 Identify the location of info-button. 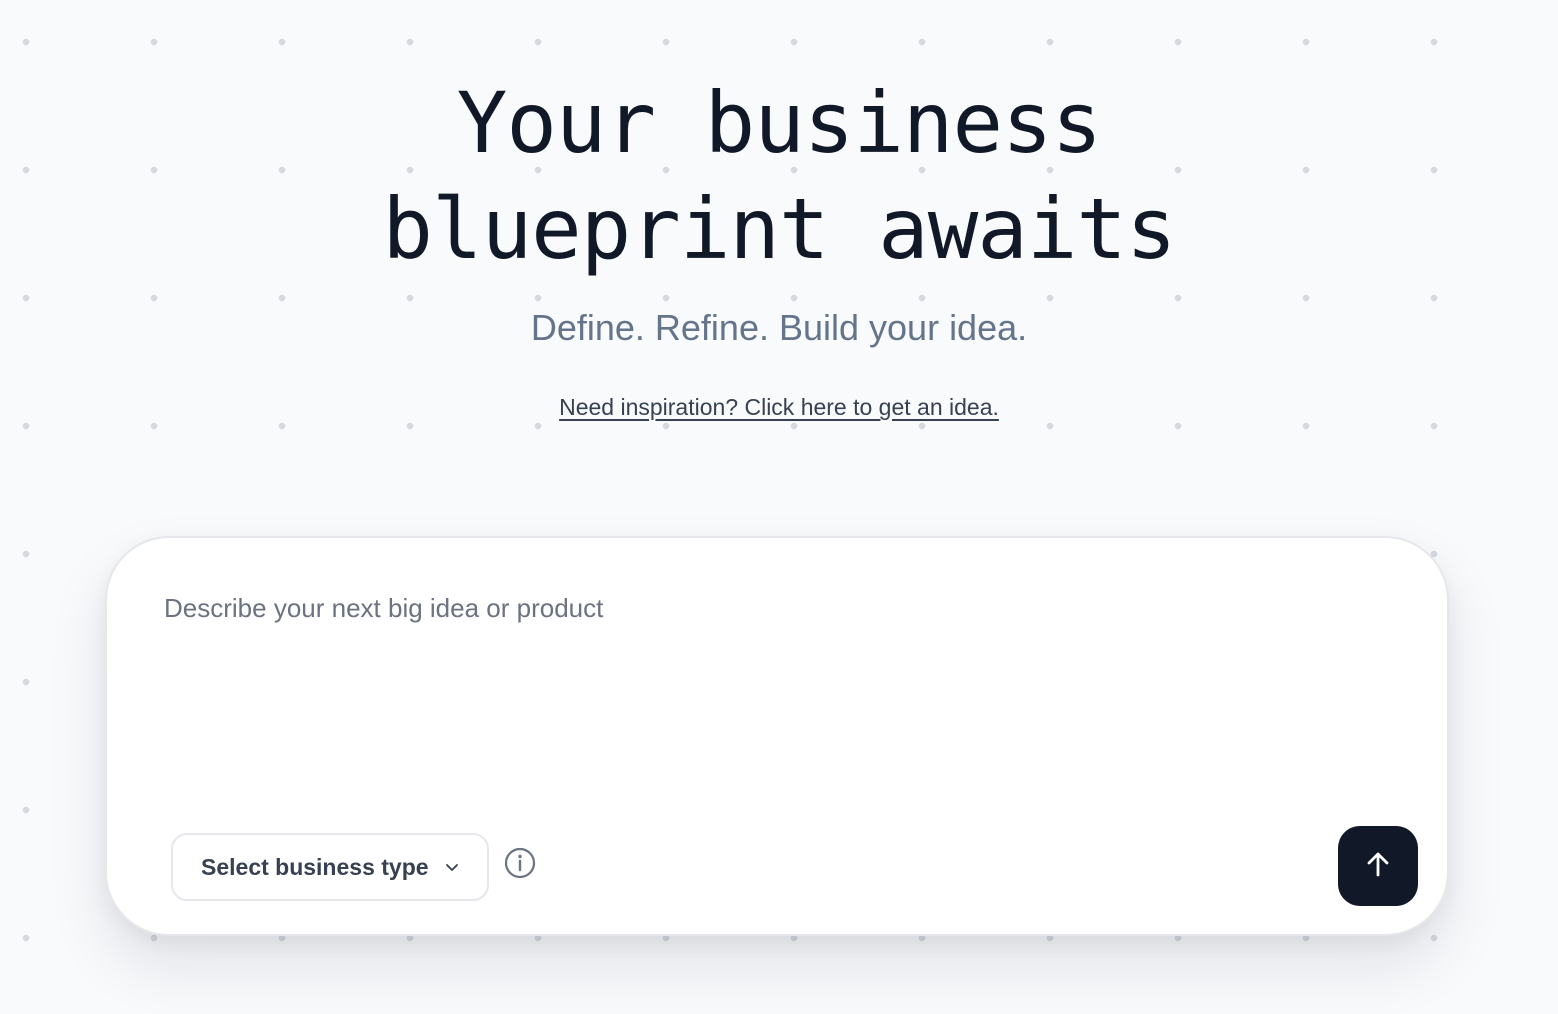
(520, 863).